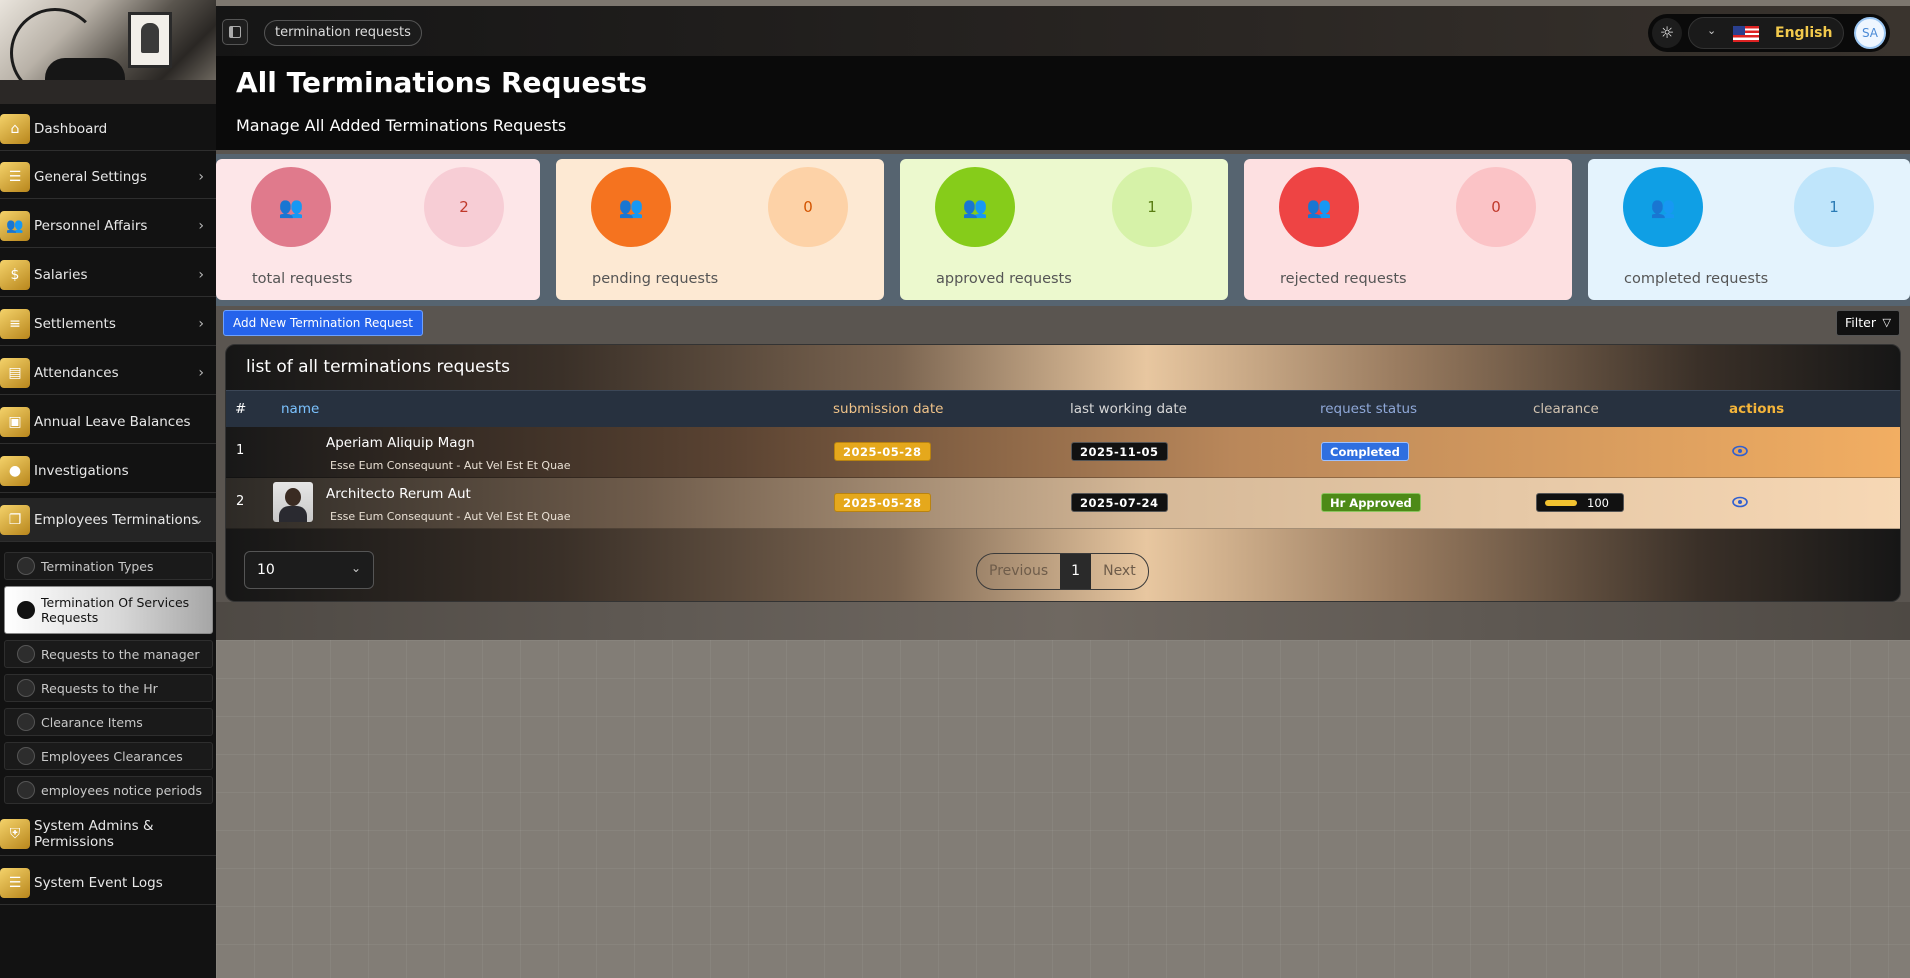 This screenshot has height=978, width=1910. Describe the element at coordinates (343, 33) in the screenshot. I see `breadcrumb: termination requests` at that location.